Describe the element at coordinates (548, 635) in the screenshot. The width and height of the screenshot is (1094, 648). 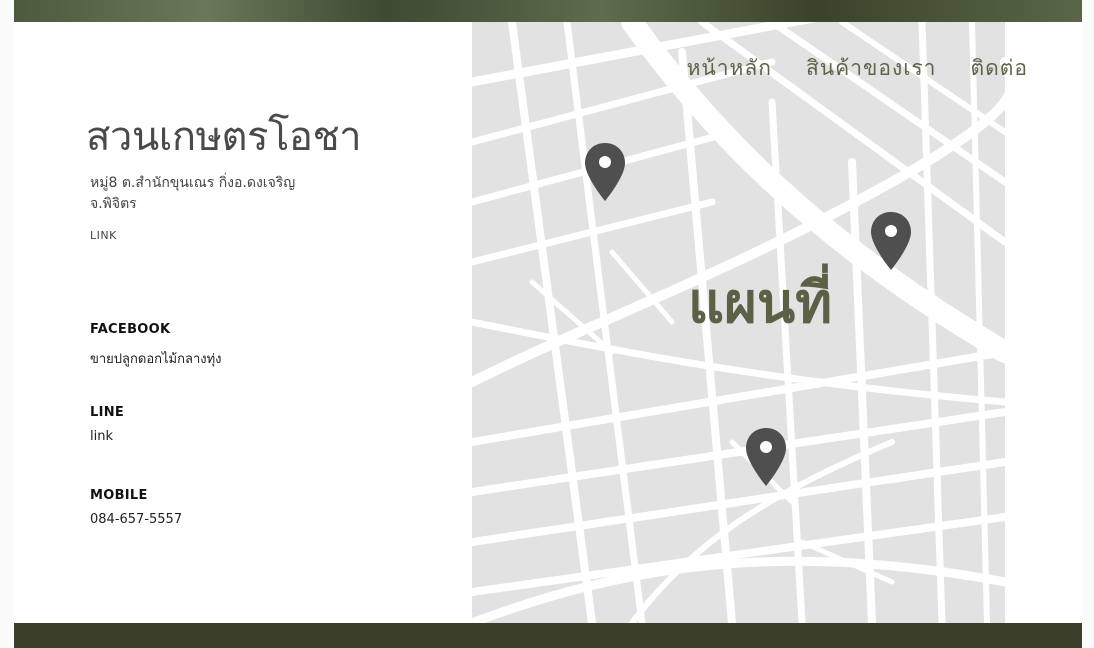
I see `footer-bar` at that location.